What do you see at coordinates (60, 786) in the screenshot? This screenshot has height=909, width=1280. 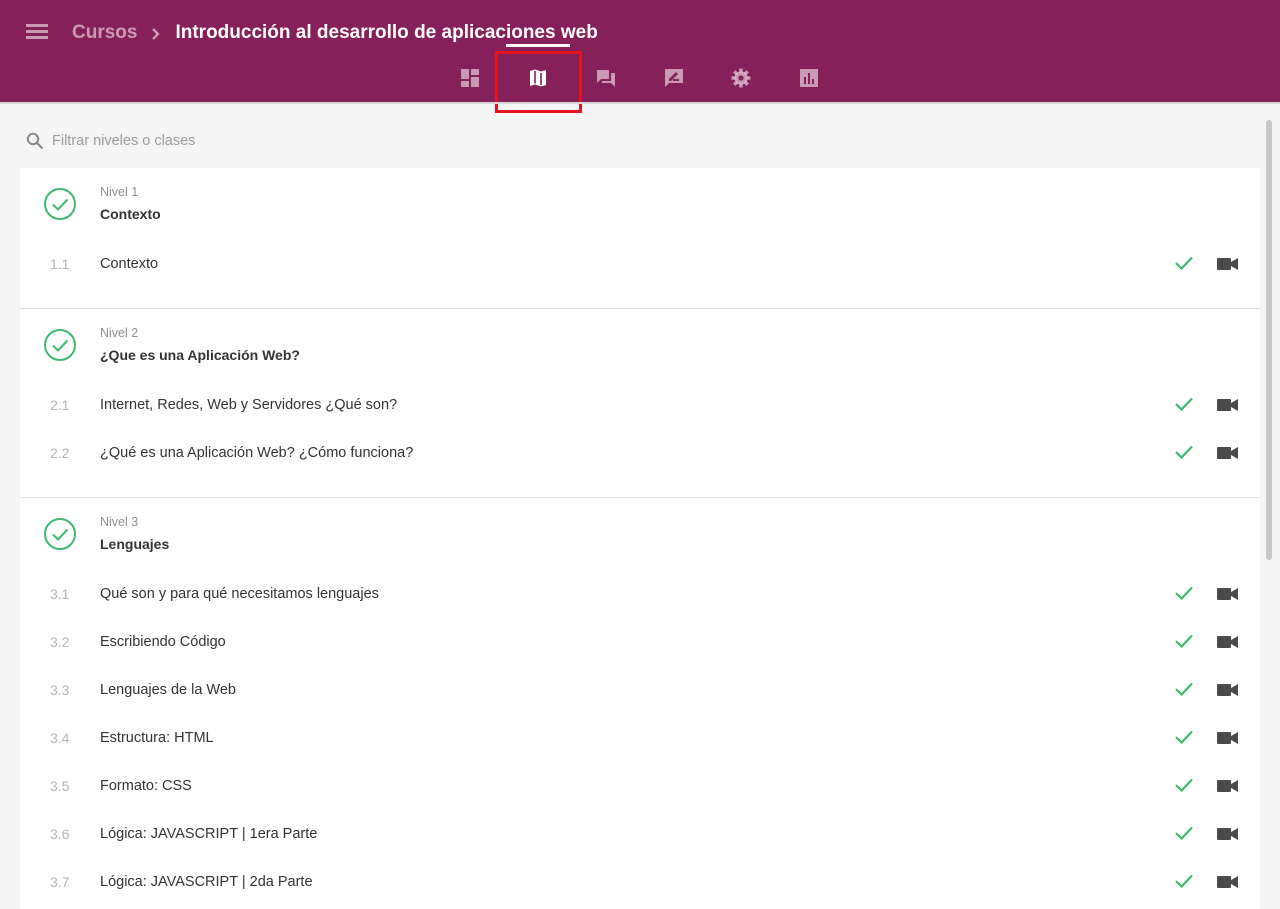 I see `lesson-number: 3.5` at bounding box center [60, 786].